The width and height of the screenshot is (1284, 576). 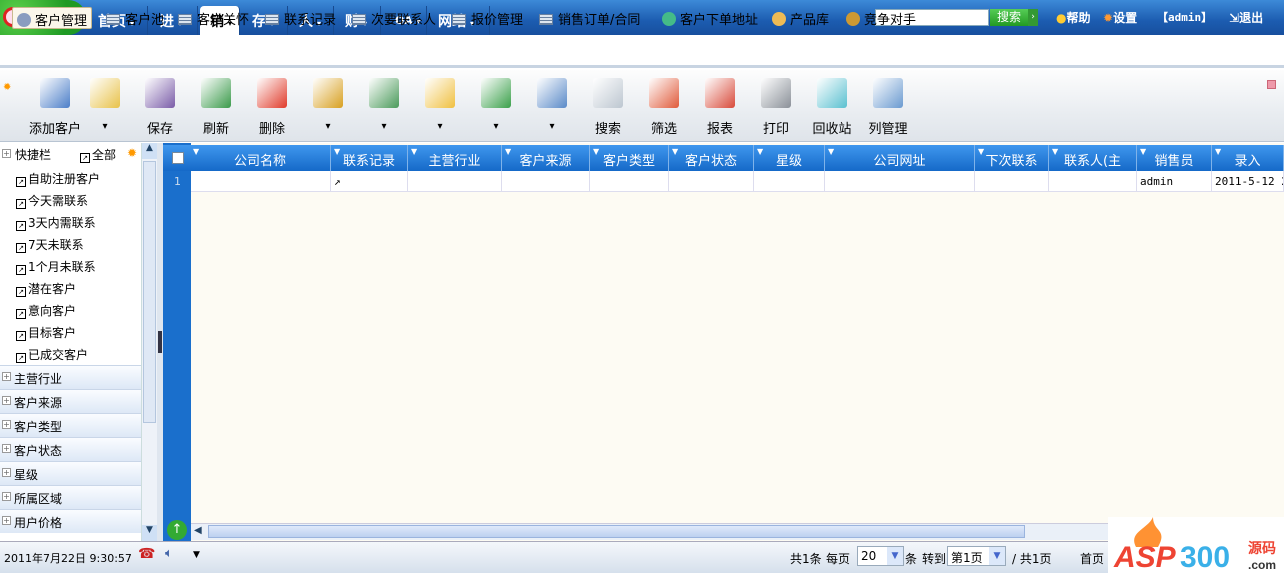 What do you see at coordinates (589, 18) in the screenshot?
I see `subnav-item-6: 销售订单/合同` at bounding box center [589, 18].